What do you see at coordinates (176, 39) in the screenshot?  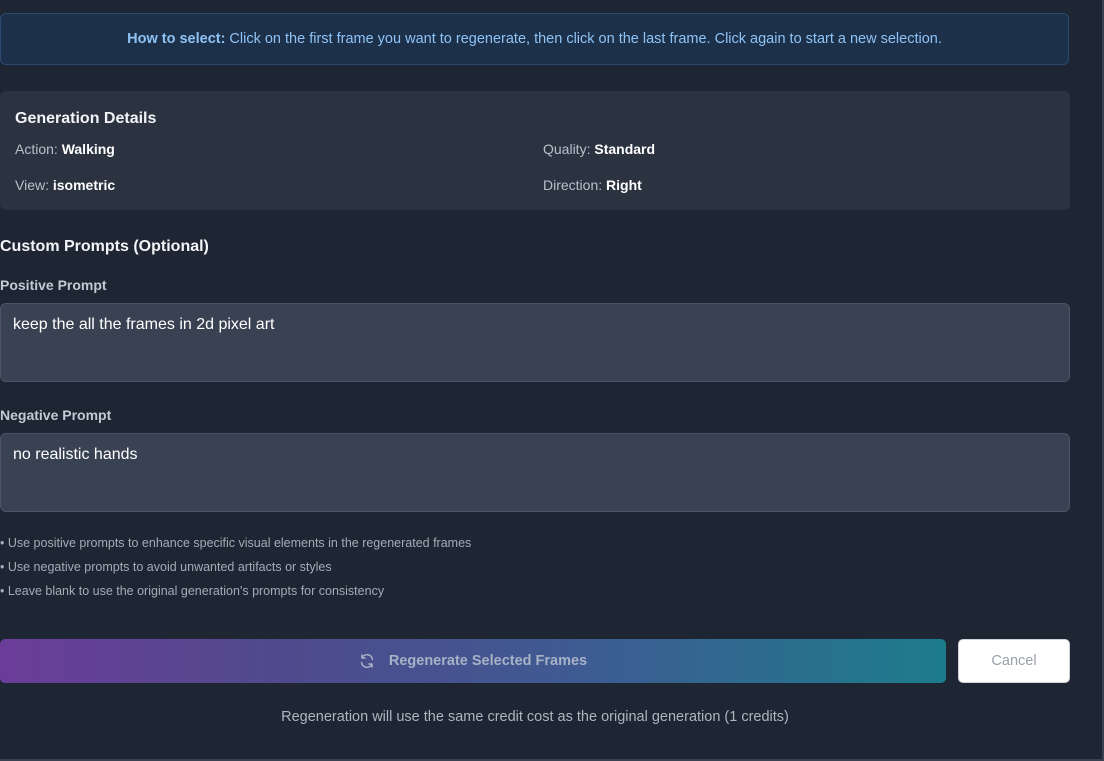 I see `banner-heading: How to select:` at bounding box center [176, 39].